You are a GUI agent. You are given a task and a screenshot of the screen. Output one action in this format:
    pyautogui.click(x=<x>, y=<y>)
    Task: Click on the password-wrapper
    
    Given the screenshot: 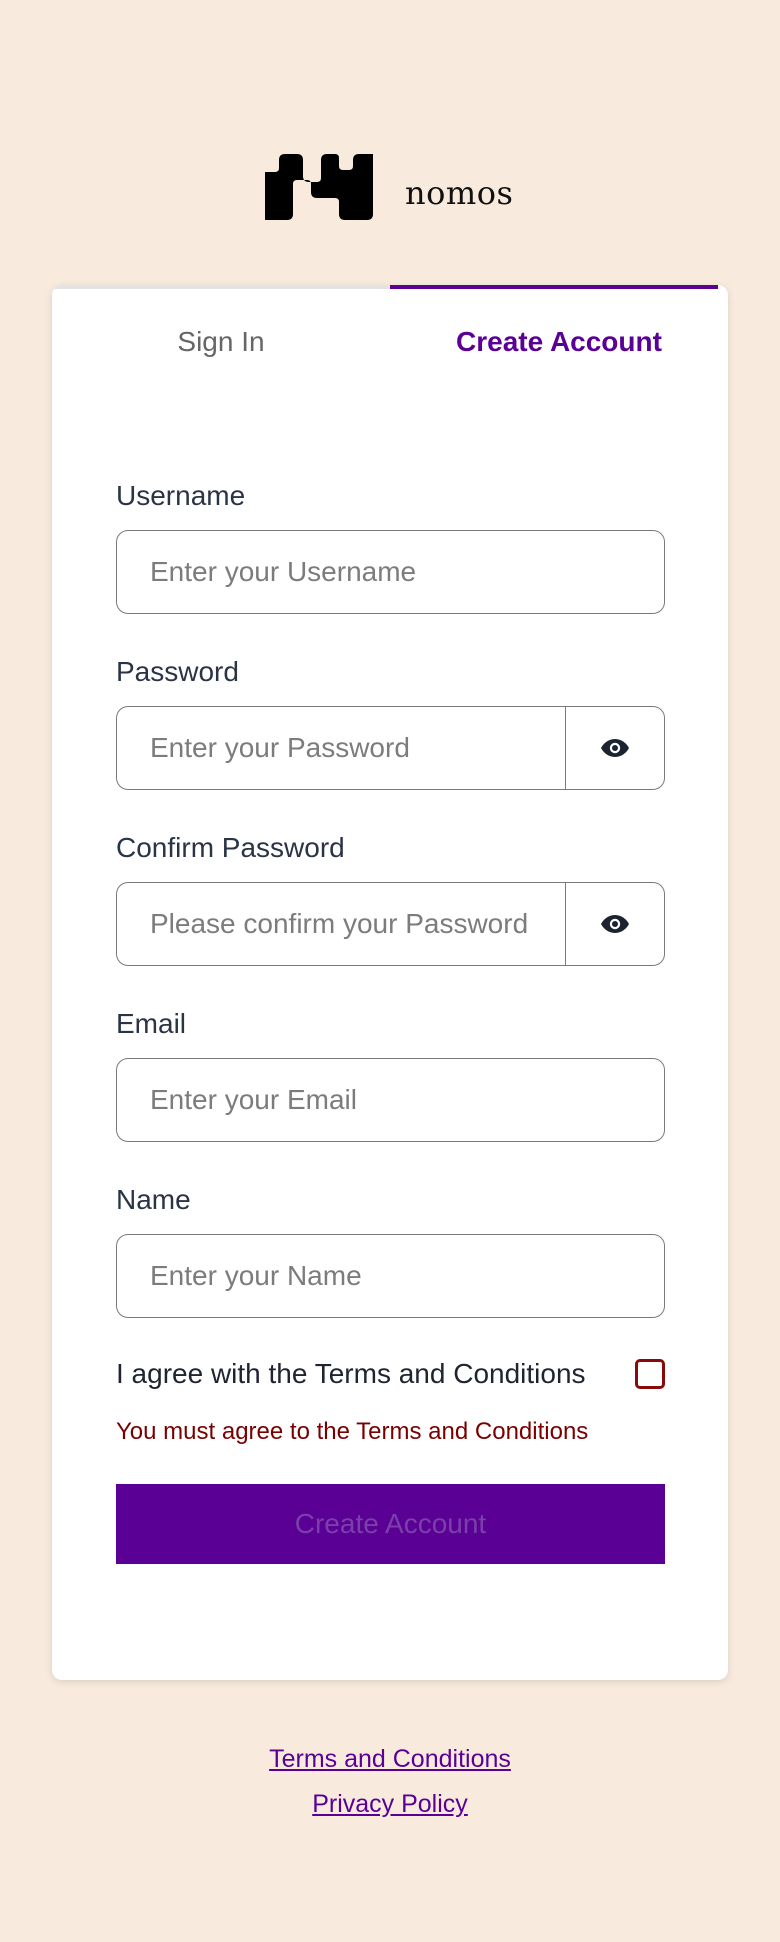 What is the action you would take?
    pyautogui.click(x=390, y=748)
    